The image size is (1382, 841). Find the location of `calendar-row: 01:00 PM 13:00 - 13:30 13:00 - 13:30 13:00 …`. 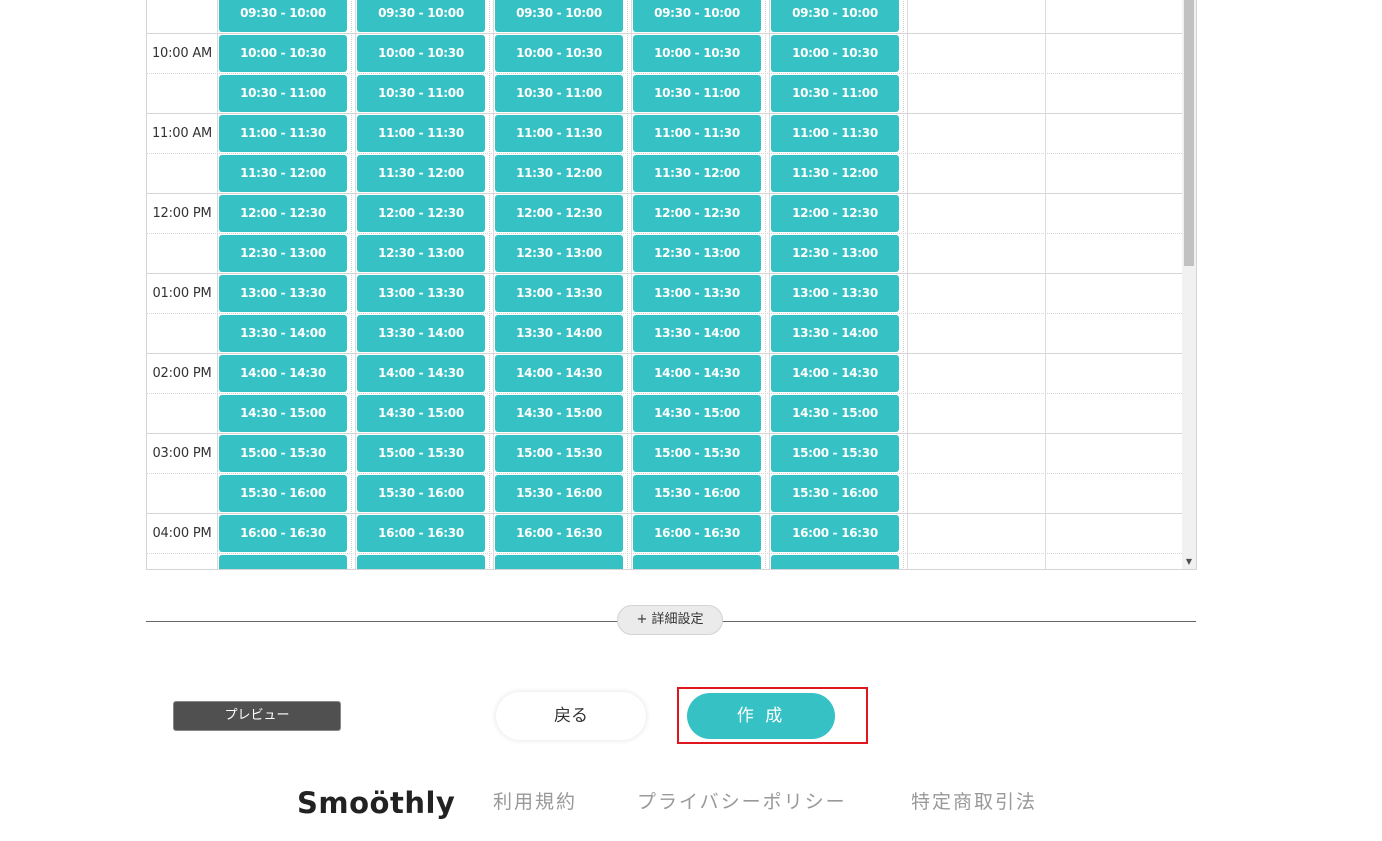

calendar-row: 01:00 PM 13:00 - 13:30 13:00 - 13:30 13:00 … is located at coordinates (664, 294).